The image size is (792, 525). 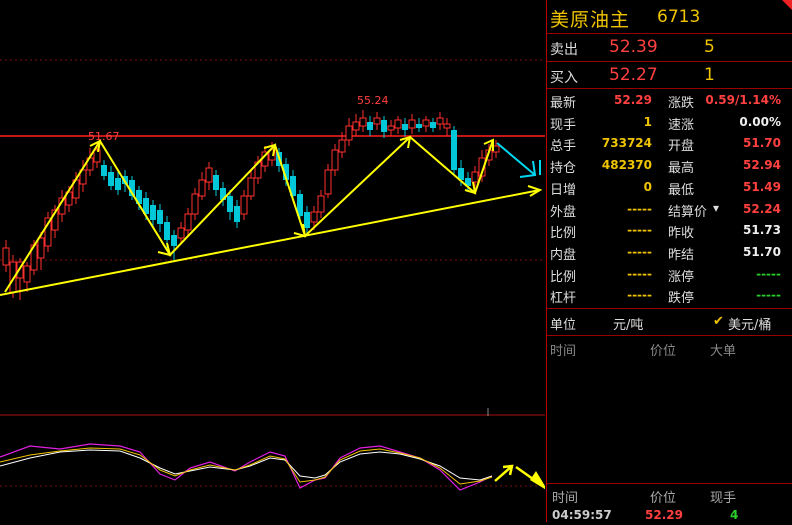 What do you see at coordinates (681, 190) in the screenshot?
I see `quote-label: 最低` at bounding box center [681, 190].